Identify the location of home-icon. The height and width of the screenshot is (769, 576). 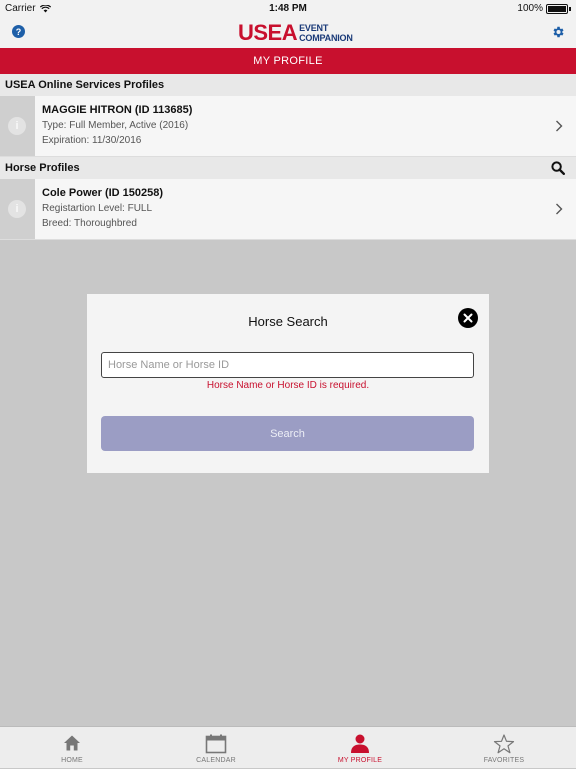
(72, 743).